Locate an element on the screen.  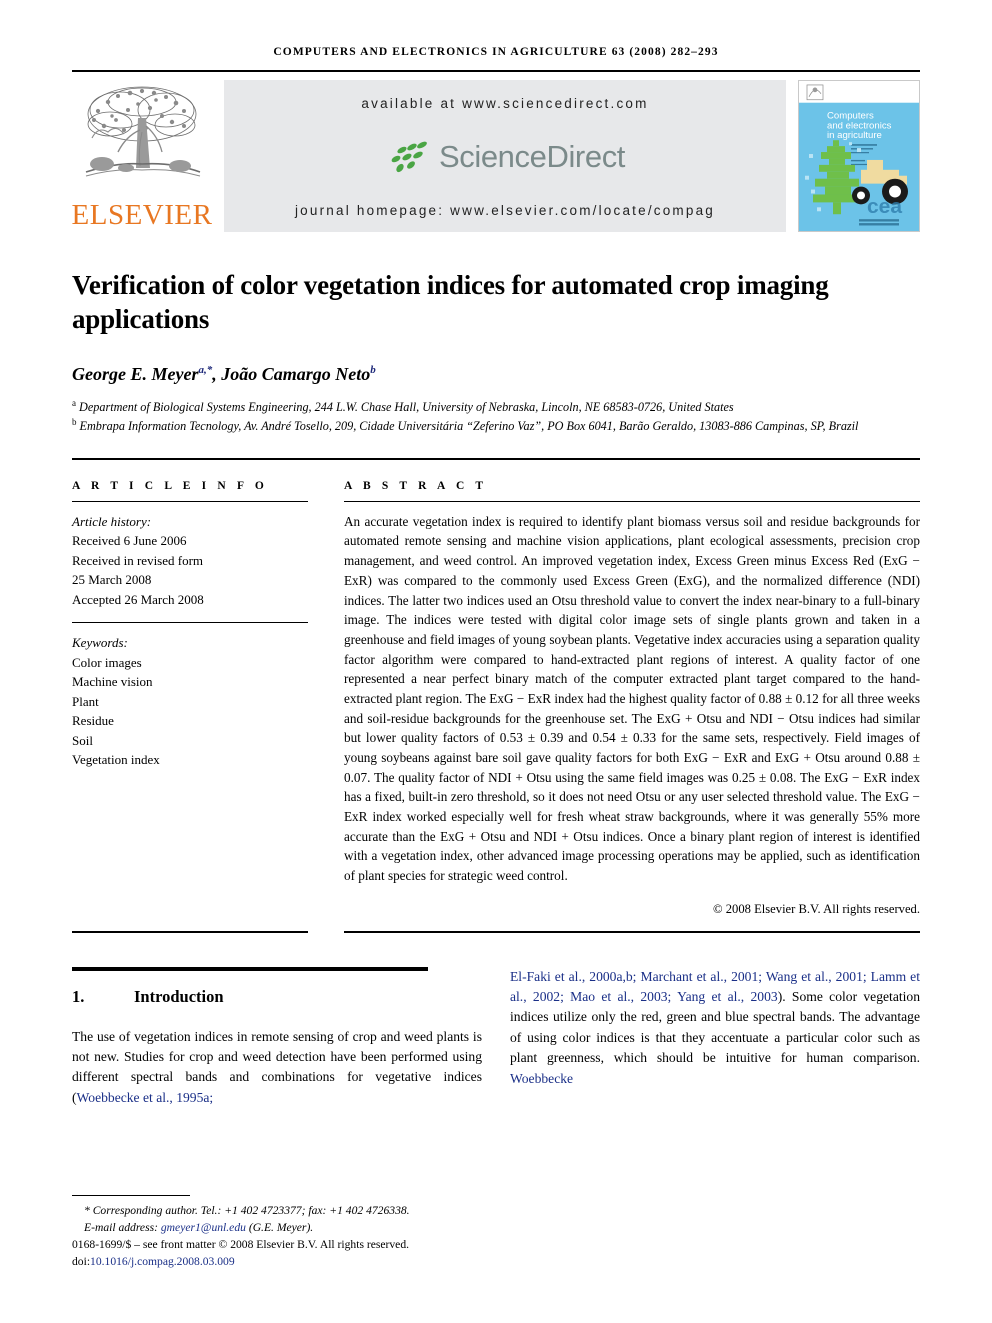
sciencedirect-wordmark: ScienceDirect is located at coordinates (532, 156).